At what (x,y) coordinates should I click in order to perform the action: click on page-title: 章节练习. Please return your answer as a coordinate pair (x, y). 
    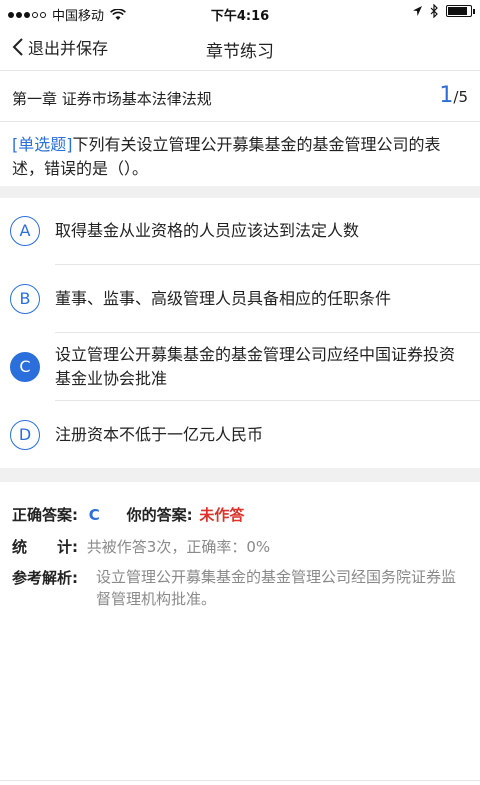
    Looking at the image, I should click on (240, 52).